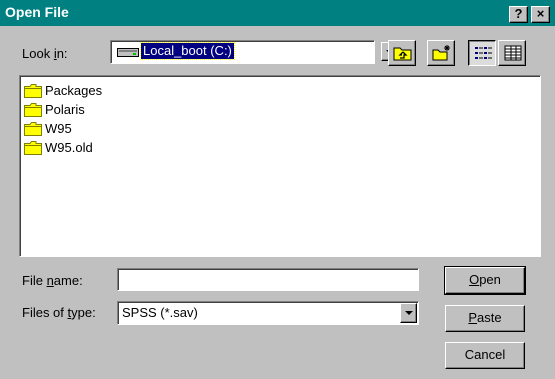  What do you see at coordinates (37, 12) in the screenshot?
I see `window-title: Open File` at bounding box center [37, 12].